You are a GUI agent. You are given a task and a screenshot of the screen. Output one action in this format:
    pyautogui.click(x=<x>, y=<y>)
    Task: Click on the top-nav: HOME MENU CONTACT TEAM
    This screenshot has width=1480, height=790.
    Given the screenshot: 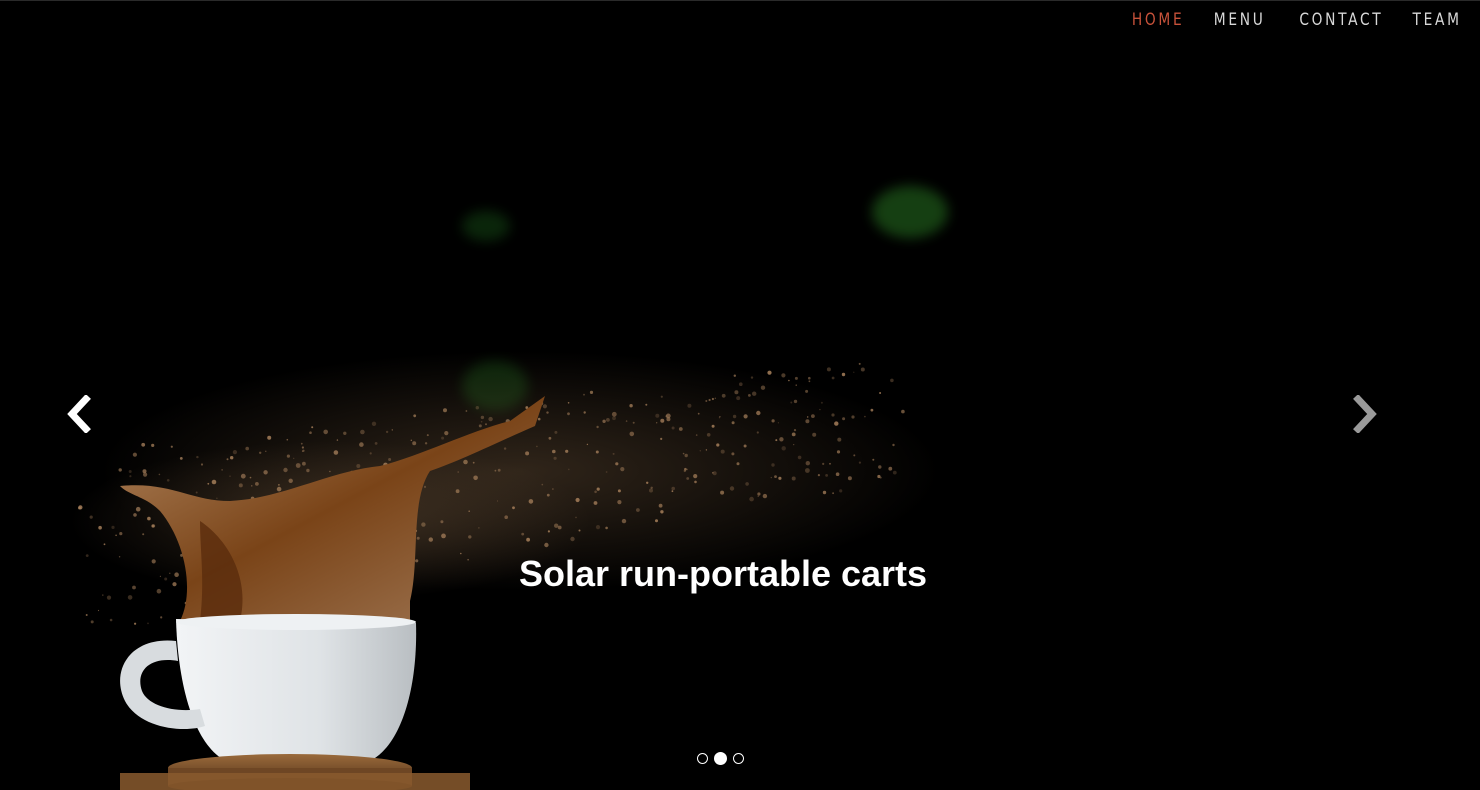 What is the action you would take?
    pyautogui.click(x=1294, y=20)
    